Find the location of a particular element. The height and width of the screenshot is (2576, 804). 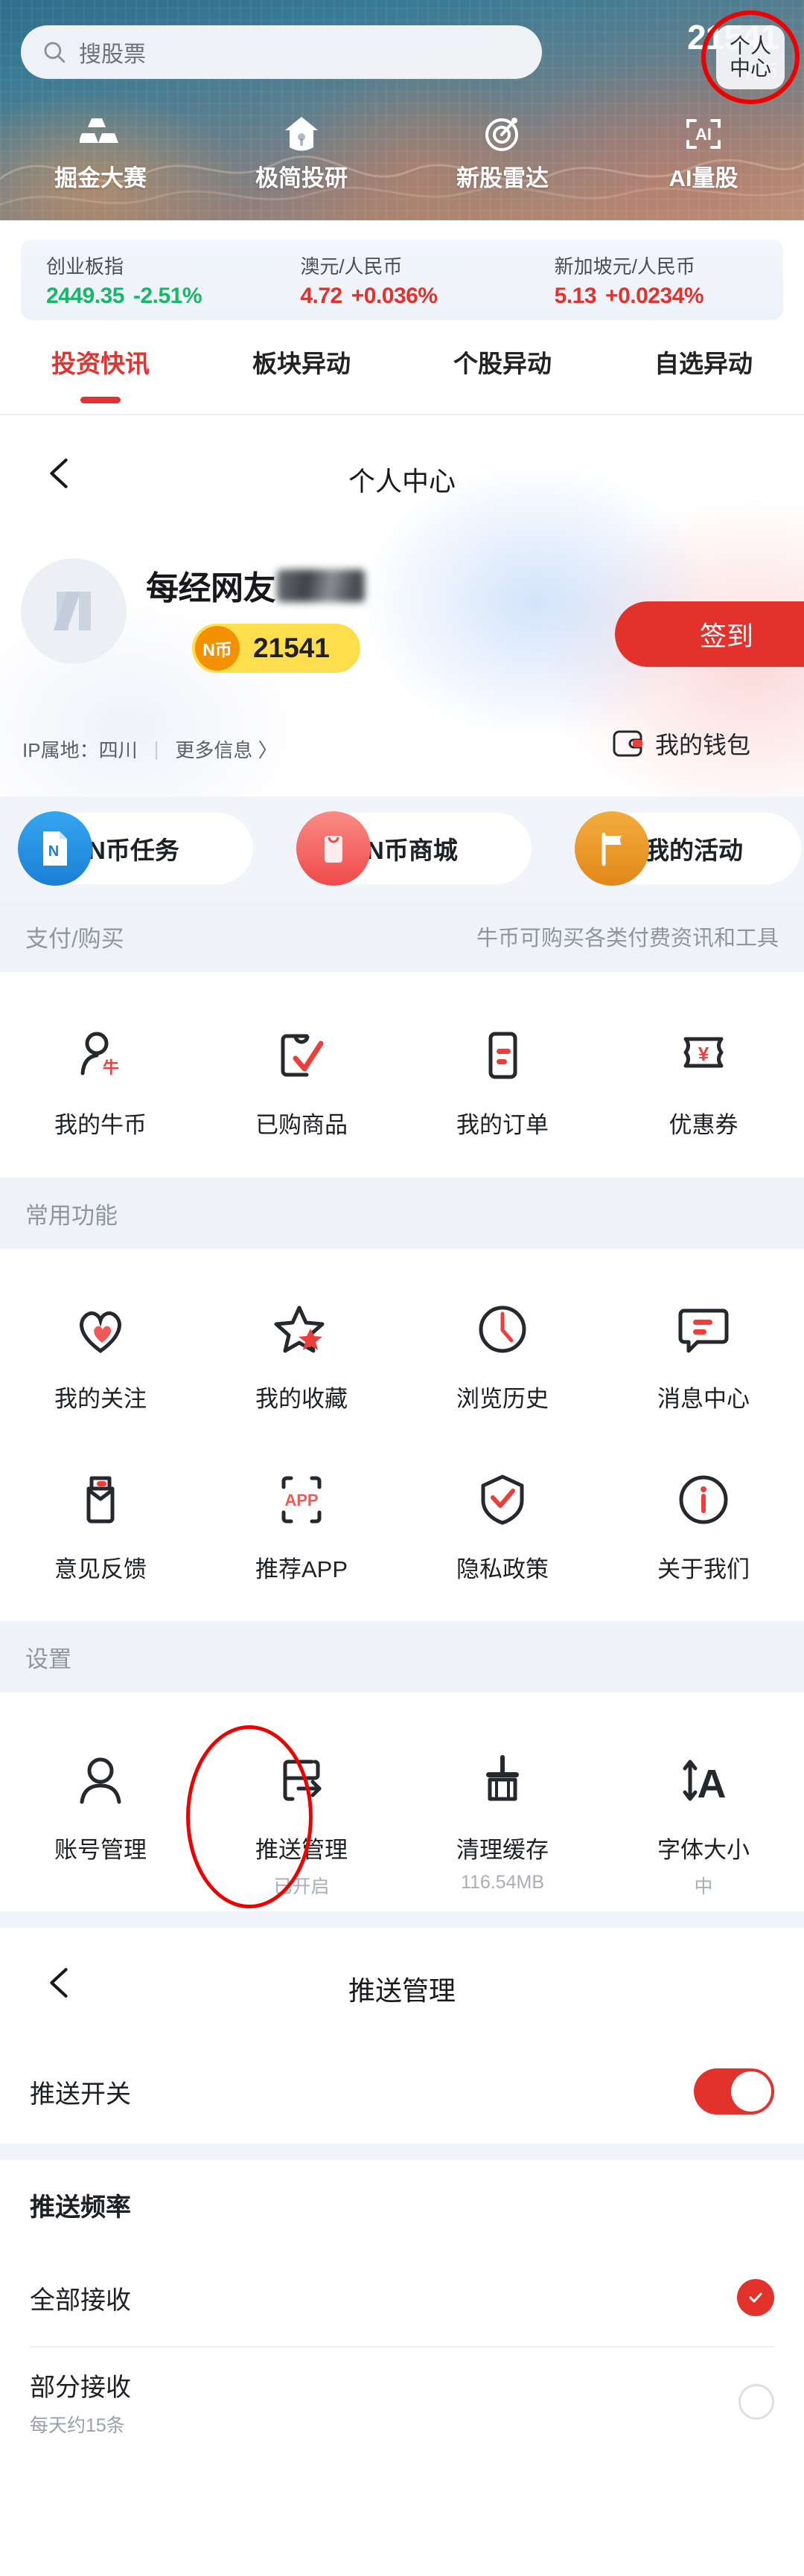

quick-nav-row: 掘金大赛 极简投研 新股雷达 AI AI量股 is located at coordinates (402, 154).